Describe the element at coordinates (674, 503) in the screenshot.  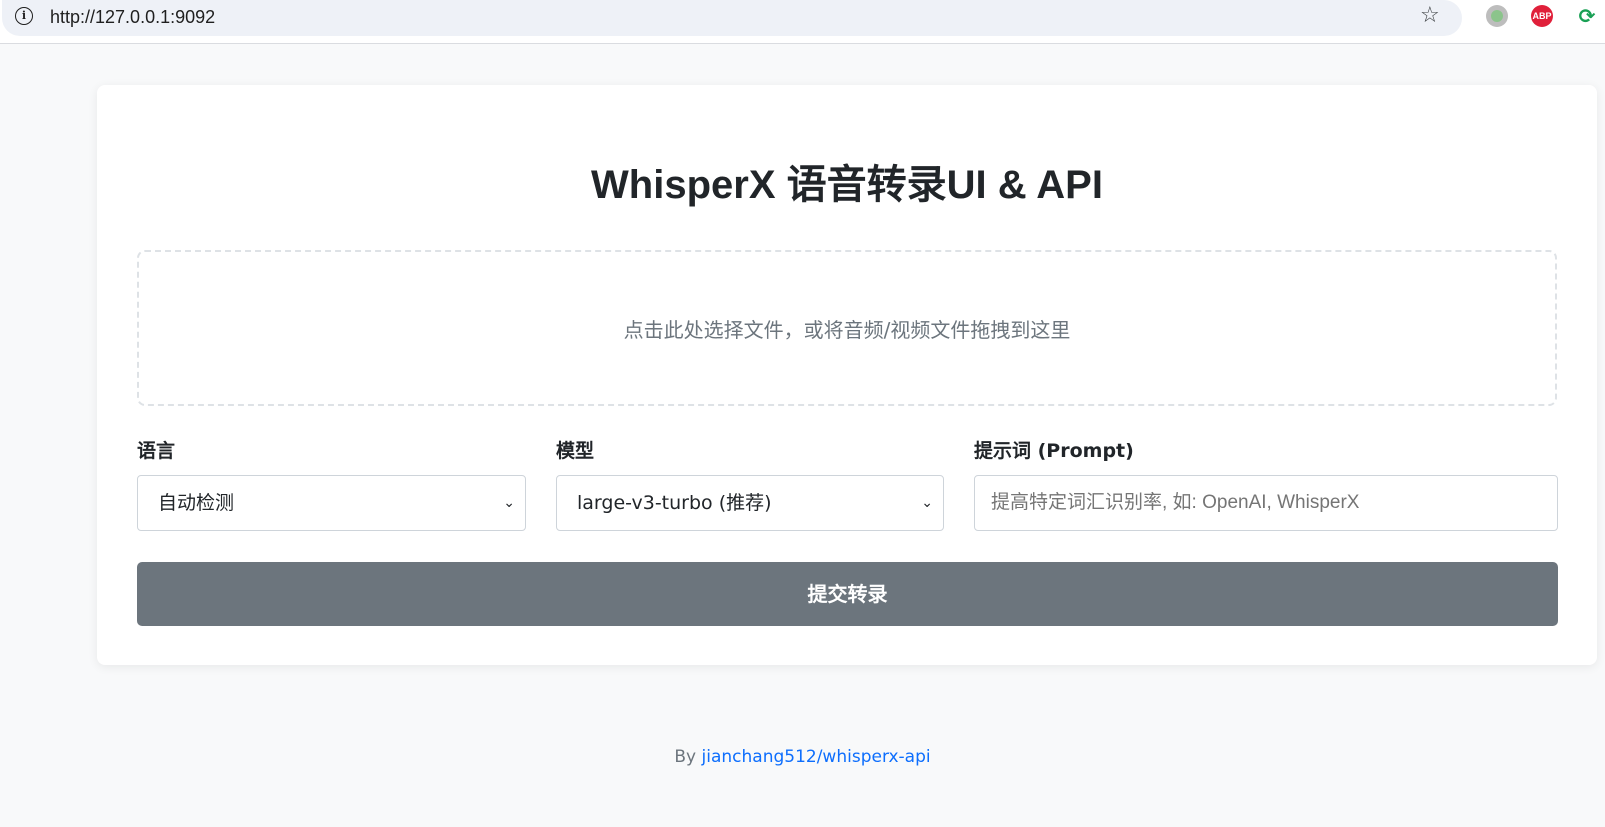
I see `model-select-value: large-v3-turbo (推荐)` at that location.